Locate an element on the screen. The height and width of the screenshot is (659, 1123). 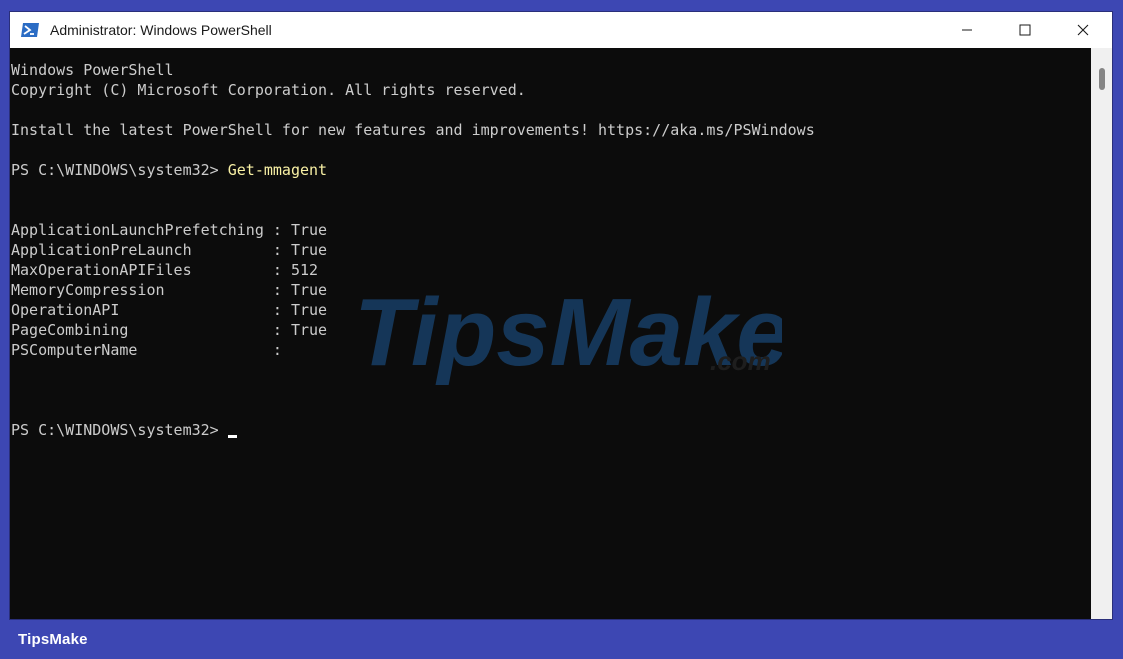
close-icon is located at coordinates (1083, 30).